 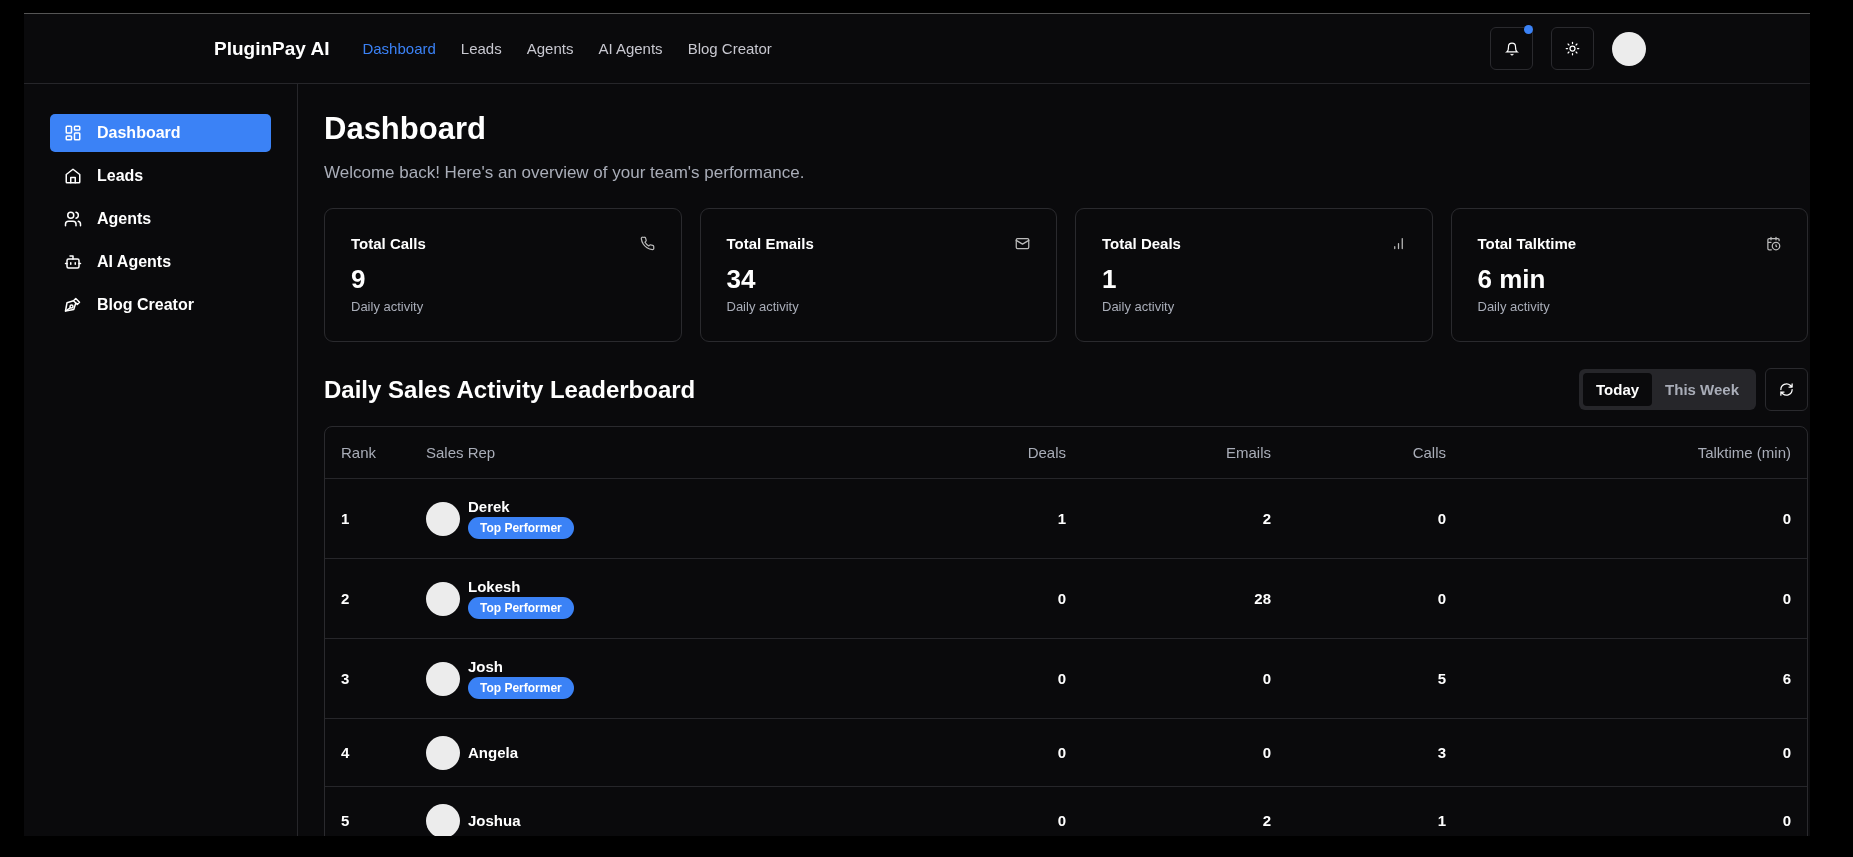 What do you see at coordinates (1110, 279) in the screenshot?
I see `stat-value: 1` at bounding box center [1110, 279].